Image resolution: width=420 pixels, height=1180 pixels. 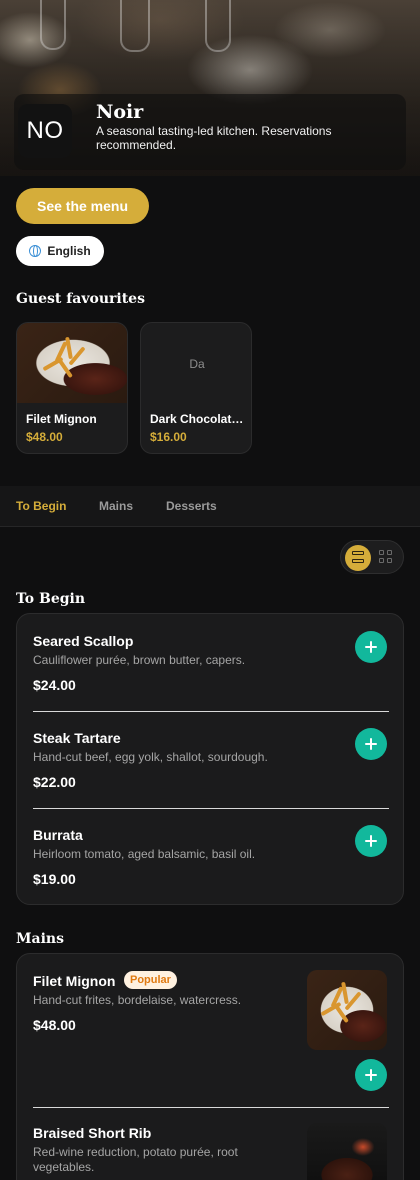 What do you see at coordinates (83, 641) in the screenshot?
I see `item-title: Seared Scallop` at bounding box center [83, 641].